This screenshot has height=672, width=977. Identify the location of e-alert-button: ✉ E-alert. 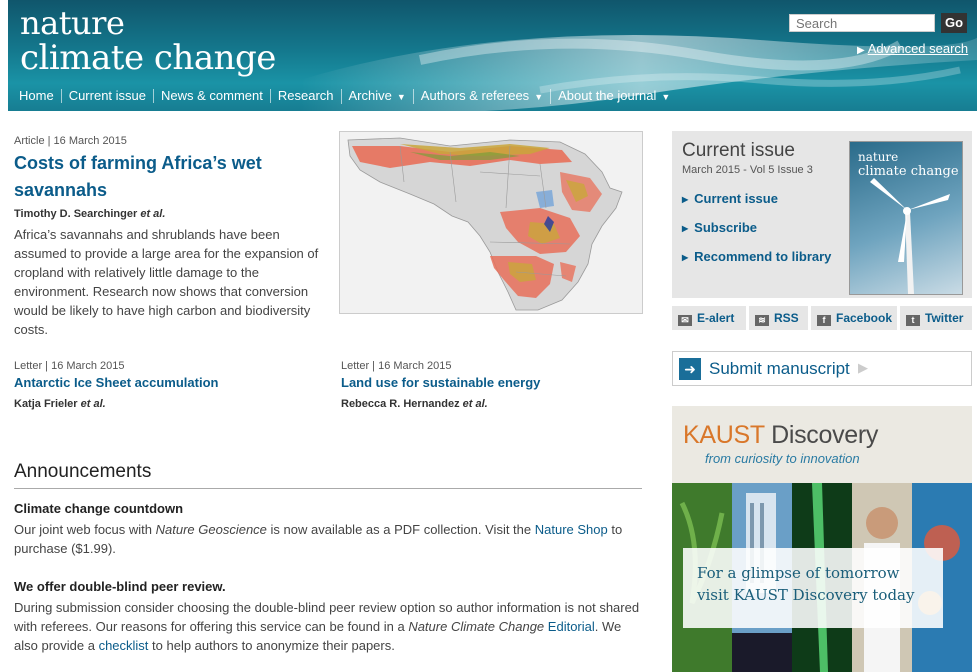
(709, 318).